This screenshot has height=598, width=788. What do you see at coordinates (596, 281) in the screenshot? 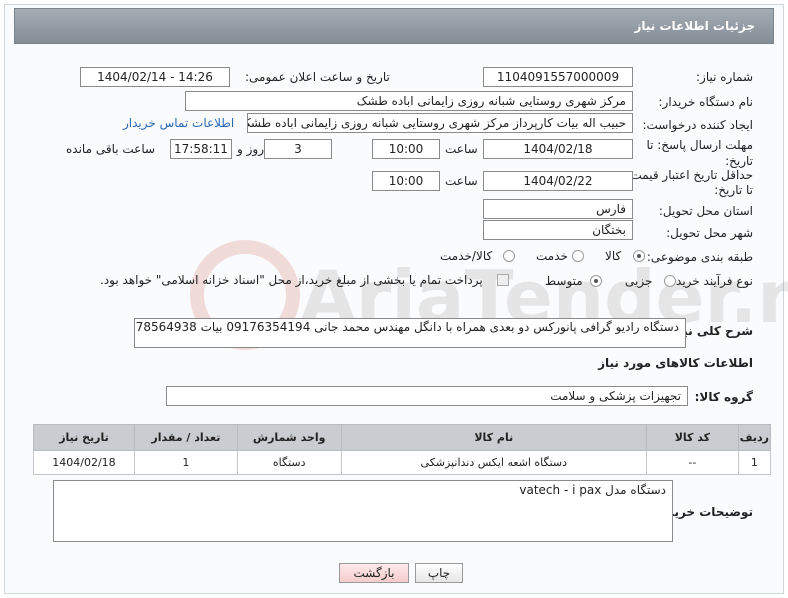
I see `process-medium-radio` at bounding box center [596, 281].